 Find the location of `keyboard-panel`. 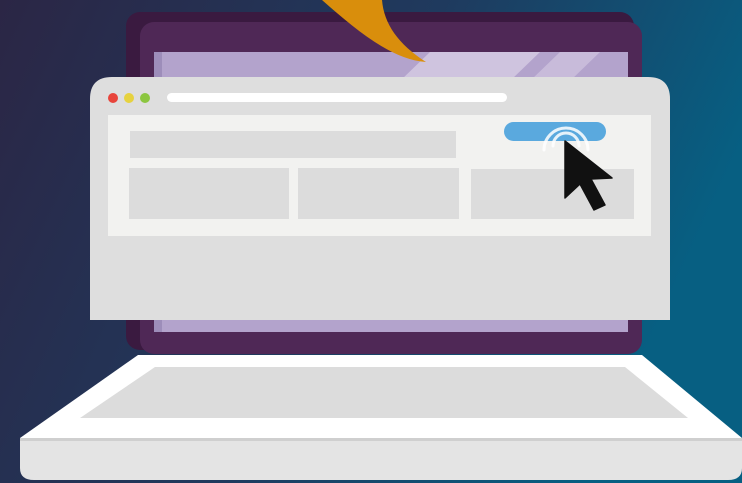

keyboard-panel is located at coordinates (384, 392).